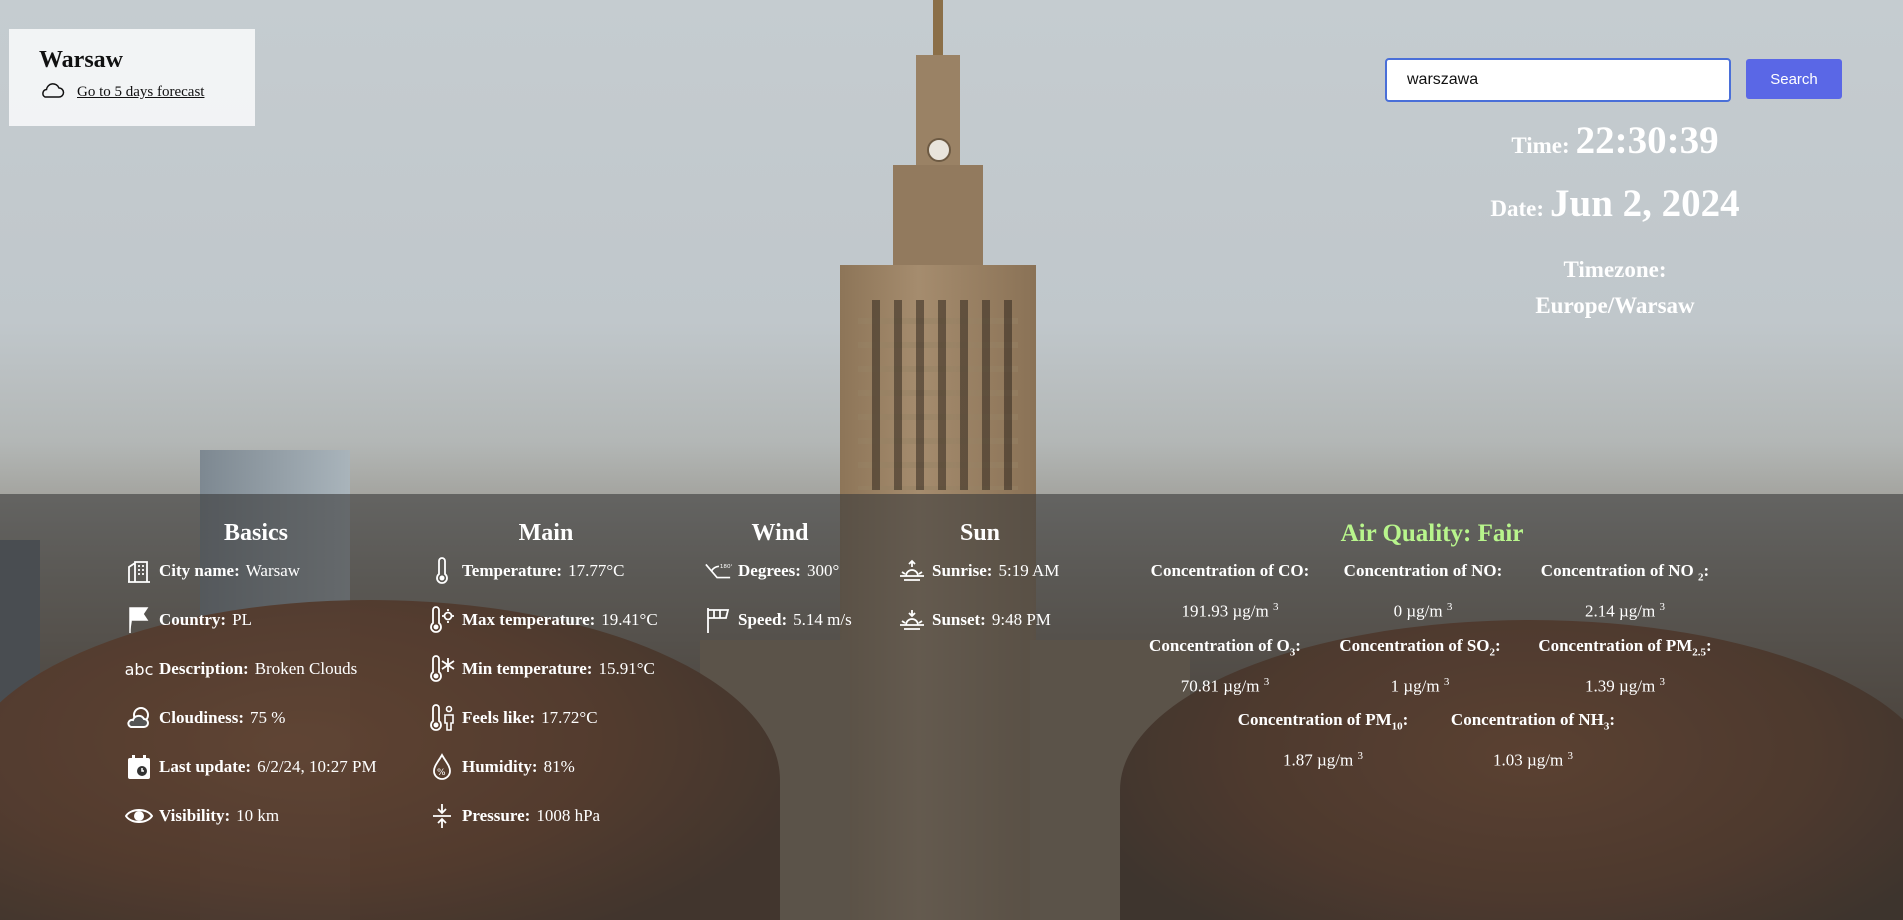  I want to click on wind-title: Wind, so click(780, 533).